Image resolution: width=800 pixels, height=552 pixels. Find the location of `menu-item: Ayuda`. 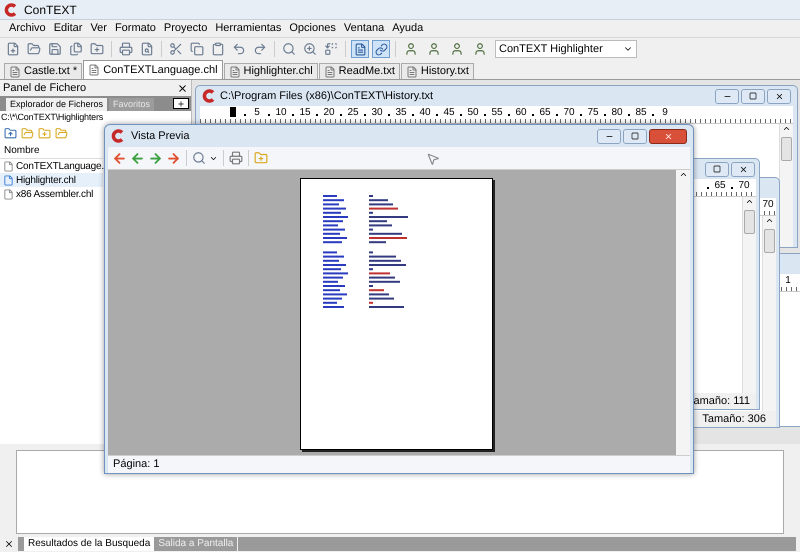

menu-item: Ayuda is located at coordinates (407, 28).